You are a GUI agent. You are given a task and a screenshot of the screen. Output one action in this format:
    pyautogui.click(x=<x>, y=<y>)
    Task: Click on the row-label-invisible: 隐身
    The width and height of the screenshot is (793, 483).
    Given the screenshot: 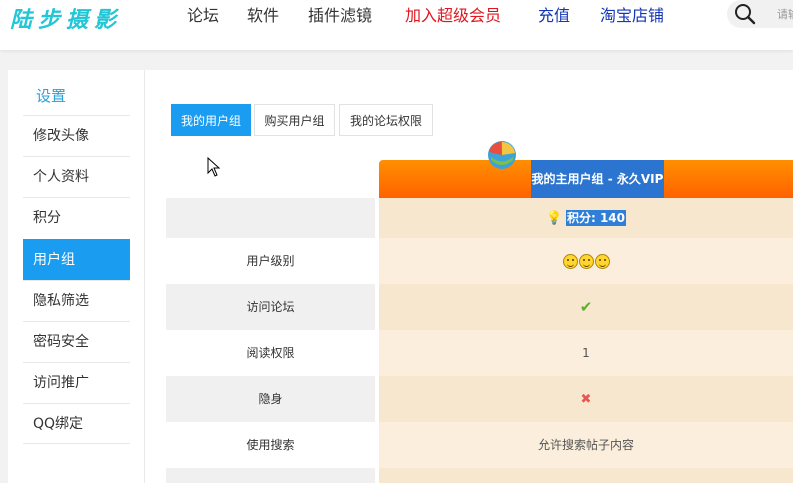 What is the action you would take?
    pyautogui.click(x=270, y=399)
    